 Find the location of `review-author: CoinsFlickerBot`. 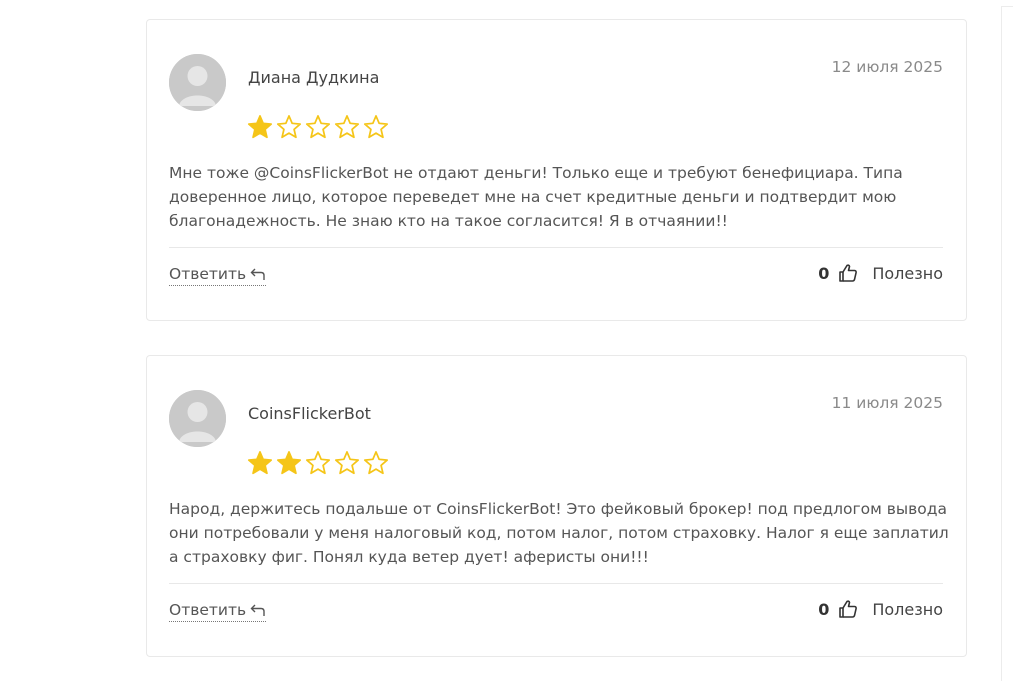

review-author: CoinsFlickerBot is located at coordinates (309, 413).